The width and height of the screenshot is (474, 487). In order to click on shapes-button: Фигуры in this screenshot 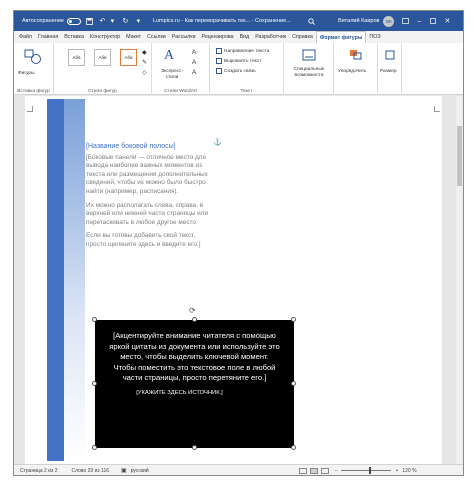, I will do `click(26, 73)`.